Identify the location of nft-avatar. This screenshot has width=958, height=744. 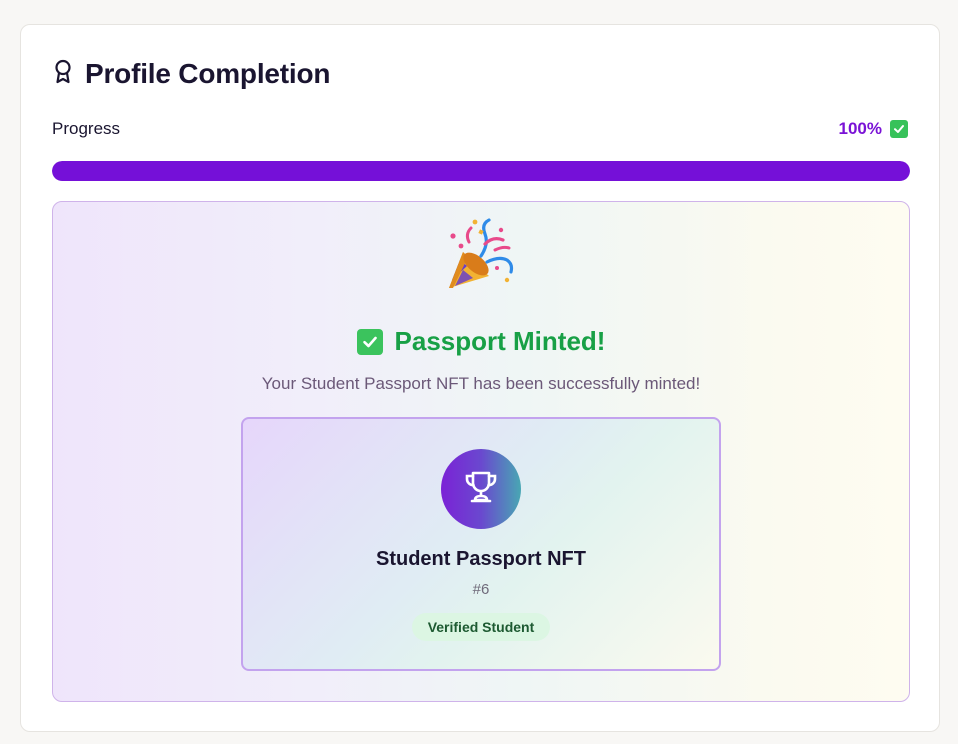
(481, 489).